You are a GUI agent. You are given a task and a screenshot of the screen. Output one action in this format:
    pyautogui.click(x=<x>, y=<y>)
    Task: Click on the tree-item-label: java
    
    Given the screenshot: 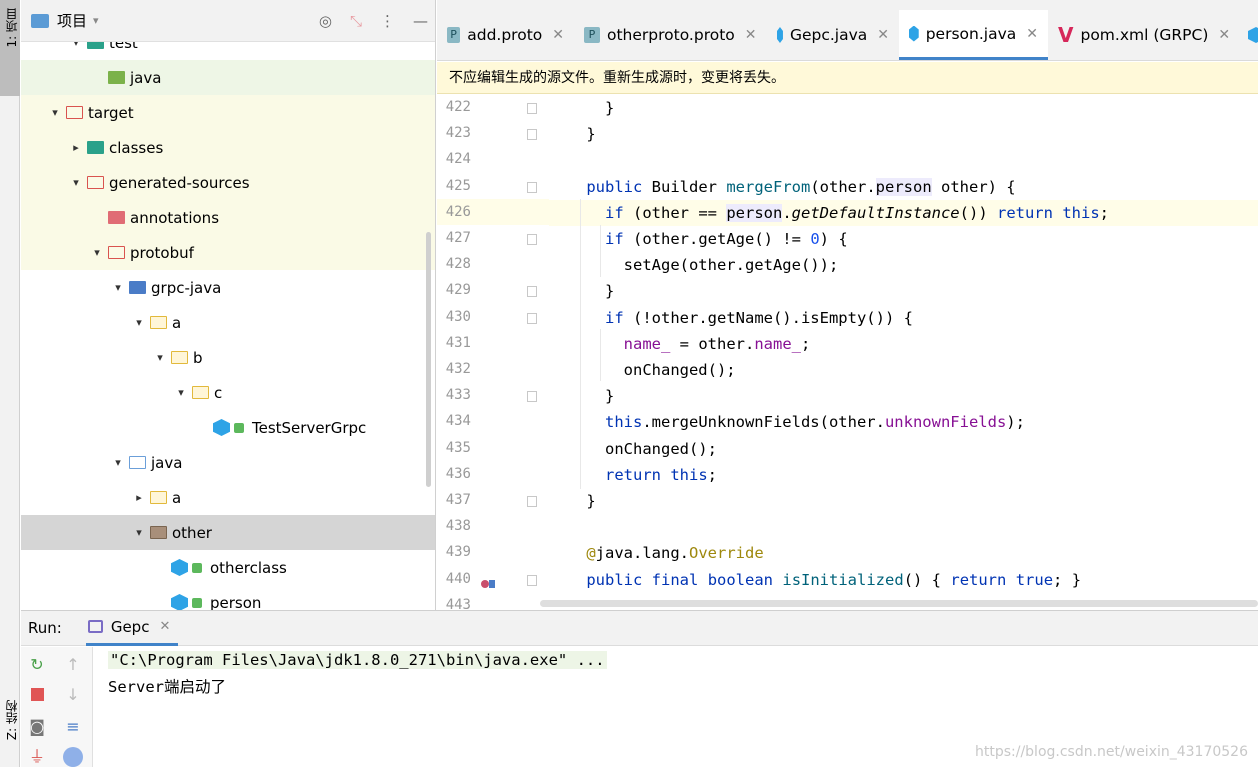 What is the action you would take?
    pyautogui.click(x=146, y=77)
    